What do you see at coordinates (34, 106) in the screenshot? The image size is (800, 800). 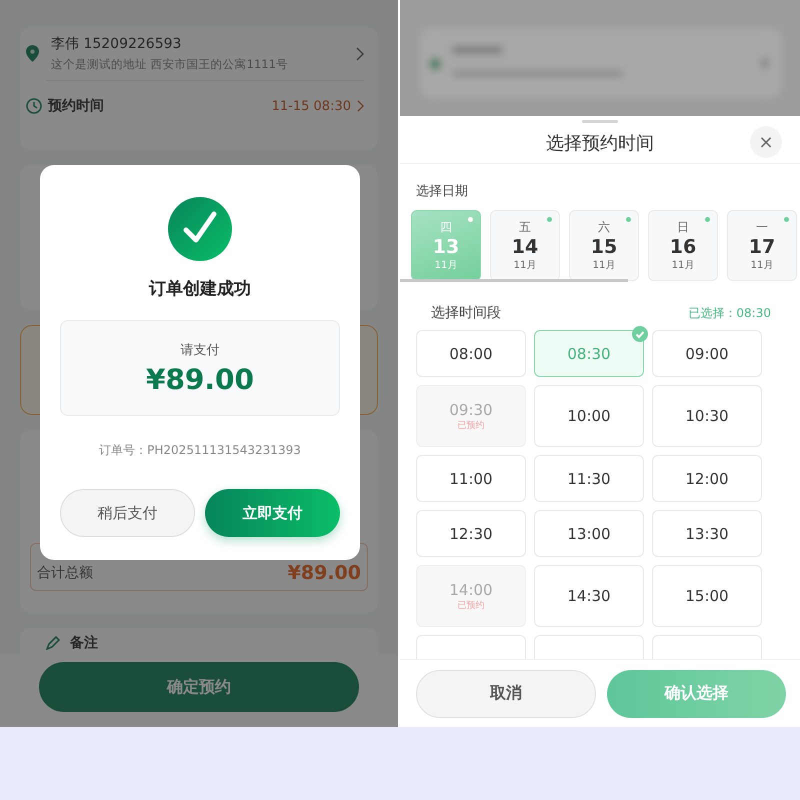 I see `clock-icon` at bounding box center [34, 106].